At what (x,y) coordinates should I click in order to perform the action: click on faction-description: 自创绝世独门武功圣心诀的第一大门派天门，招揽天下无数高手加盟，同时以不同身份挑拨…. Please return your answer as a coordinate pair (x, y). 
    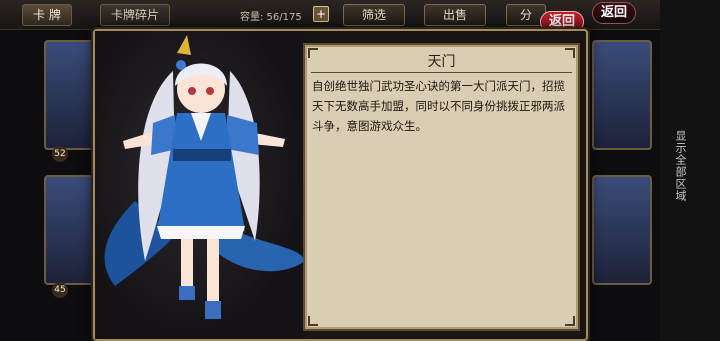
    Looking at the image, I should click on (438, 106).